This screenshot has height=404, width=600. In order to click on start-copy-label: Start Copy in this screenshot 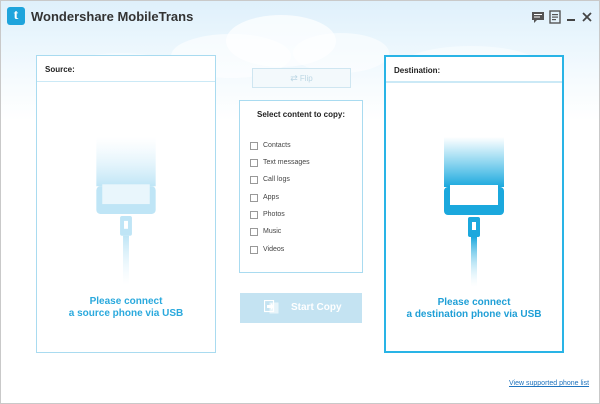, I will do `click(316, 307)`.